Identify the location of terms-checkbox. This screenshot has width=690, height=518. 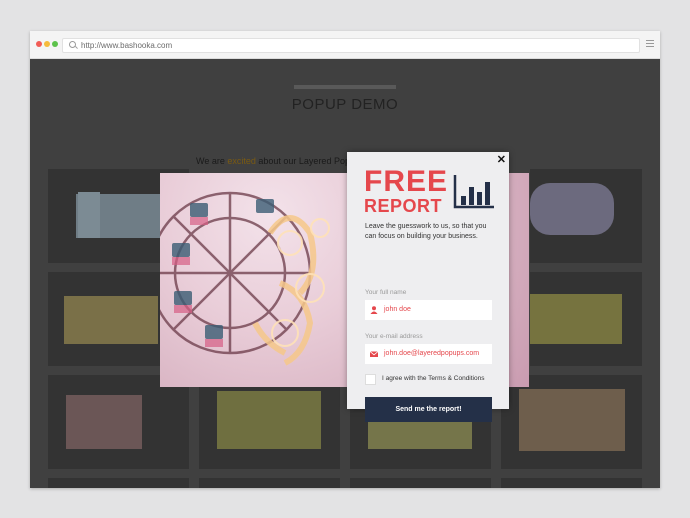
(370, 379).